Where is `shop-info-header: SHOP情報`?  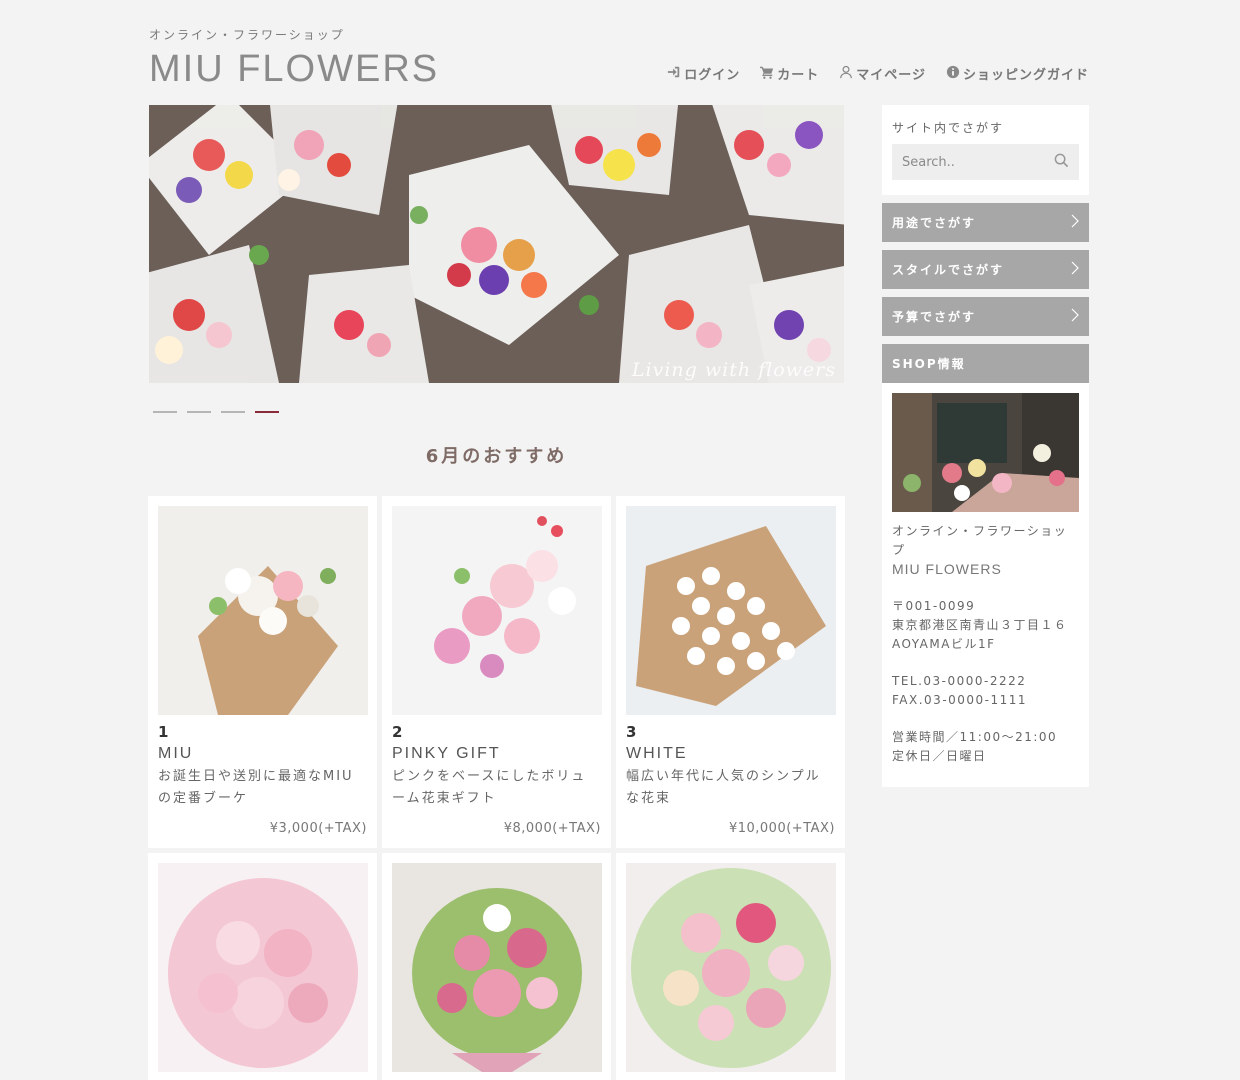
shop-info-header: SHOP情報 is located at coordinates (985, 363).